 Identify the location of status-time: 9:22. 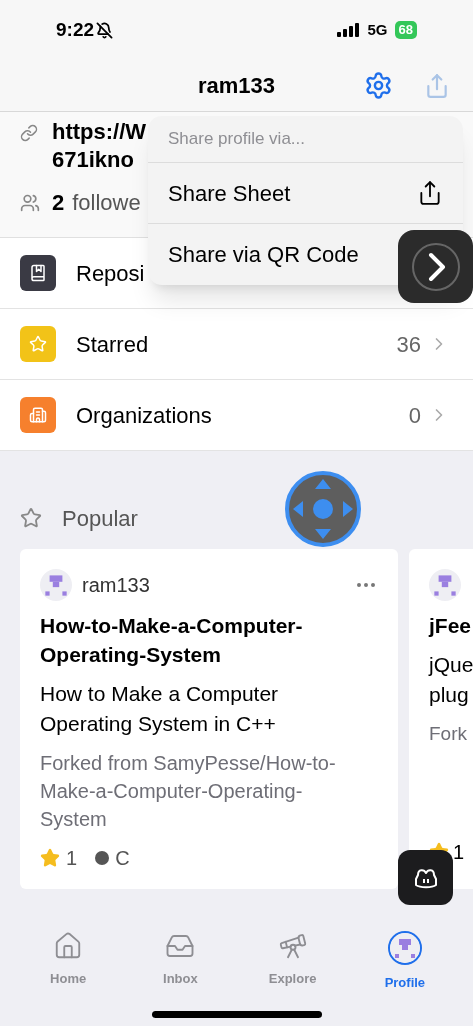
(75, 29).